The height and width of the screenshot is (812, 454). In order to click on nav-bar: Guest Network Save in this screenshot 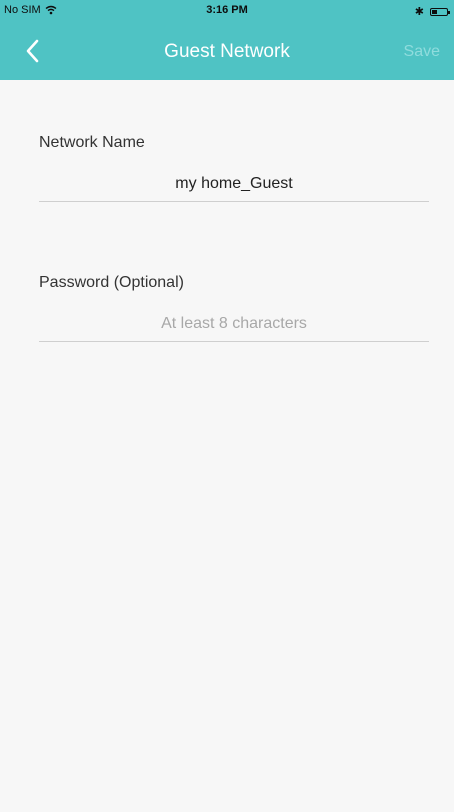, I will do `click(227, 51)`.